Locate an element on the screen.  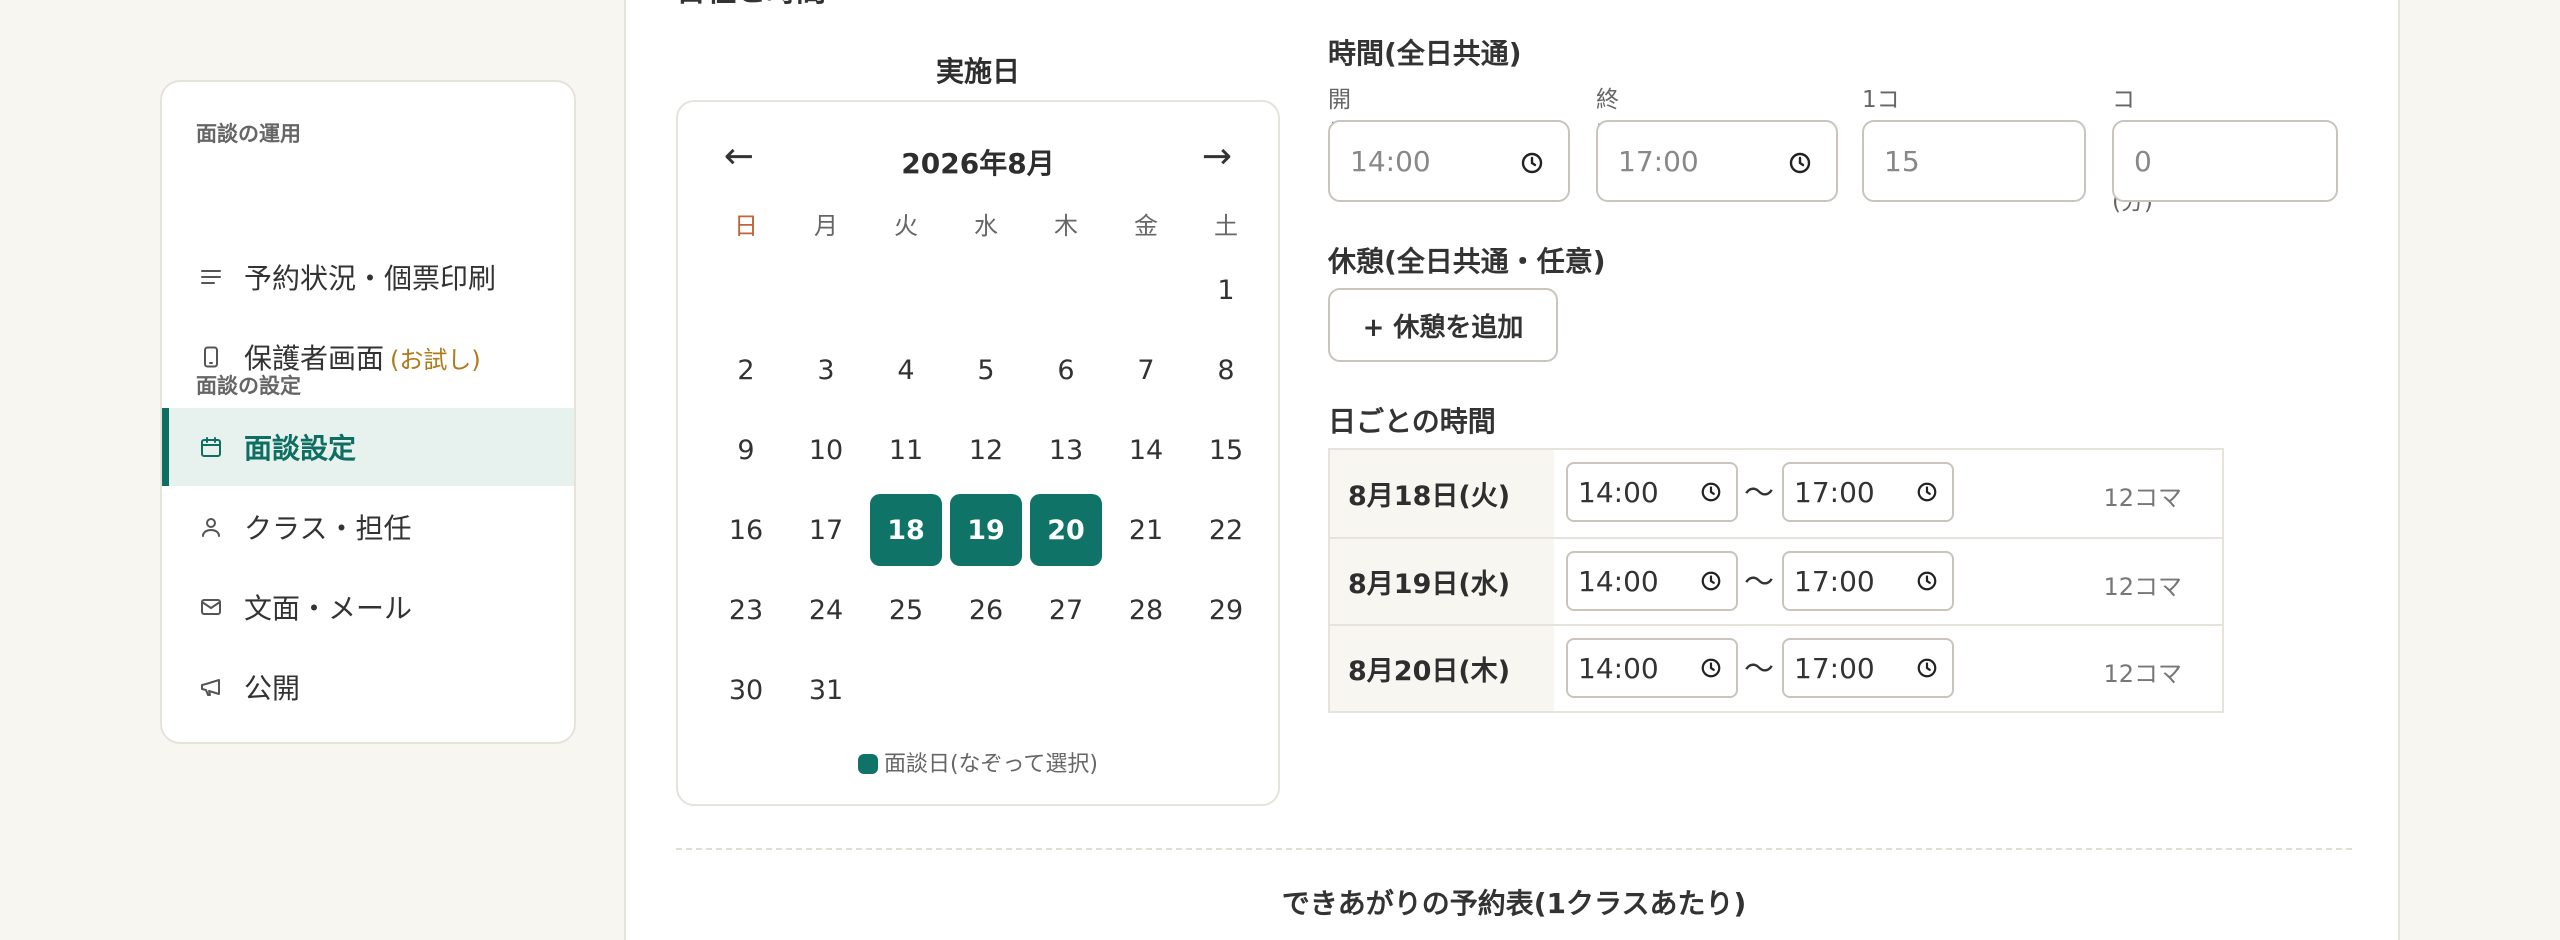
calendar-day: 23 is located at coordinates (746, 610).